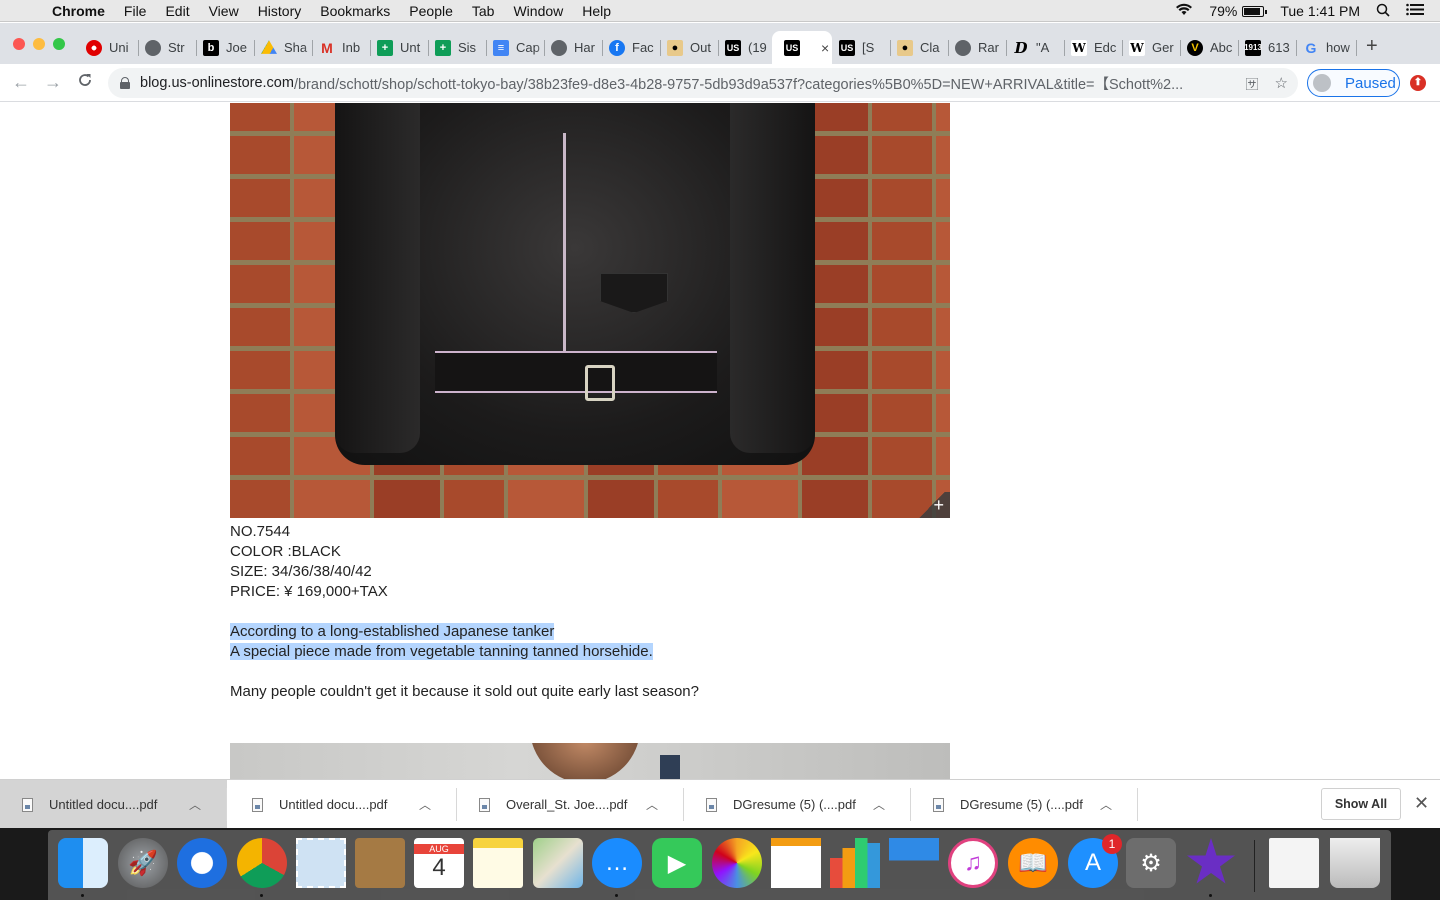  What do you see at coordinates (83, 863) in the screenshot?
I see `dock-finder-icon` at bounding box center [83, 863].